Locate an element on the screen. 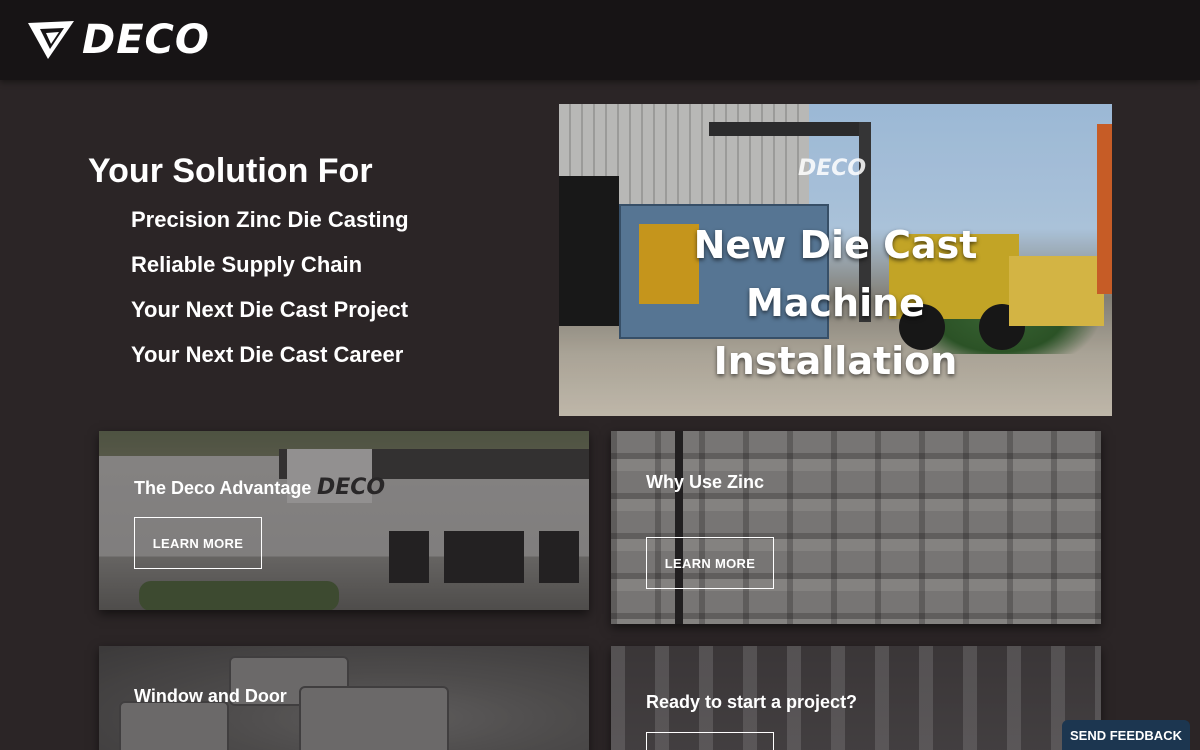 Image resolution: width=1200 pixels, height=750 pixels. hero-title: Your Solution For is located at coordinates (230, 171).